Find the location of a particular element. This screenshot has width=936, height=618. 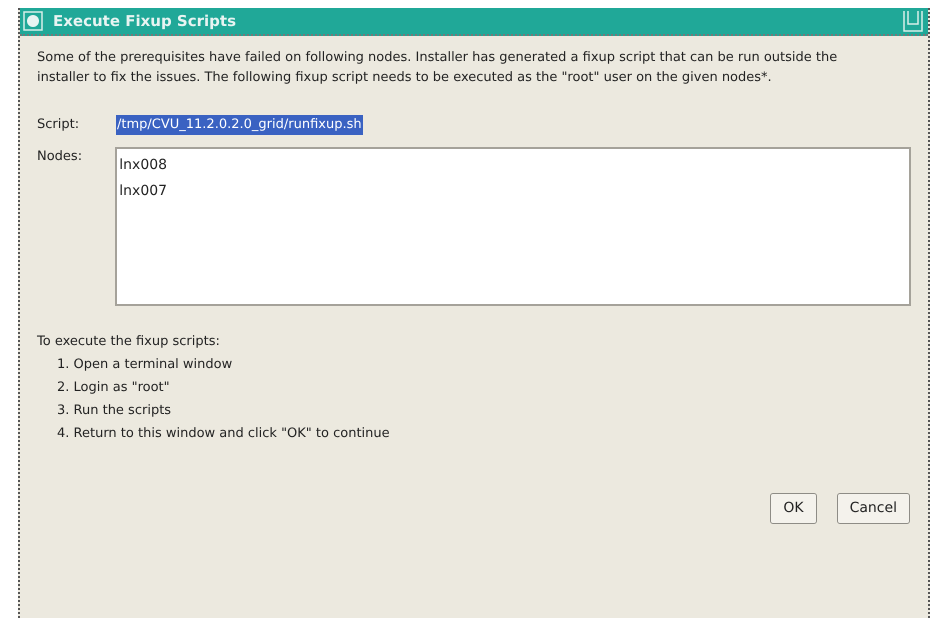

instruction-step: 3. Run the scripts is located at coordinates (114, 410).